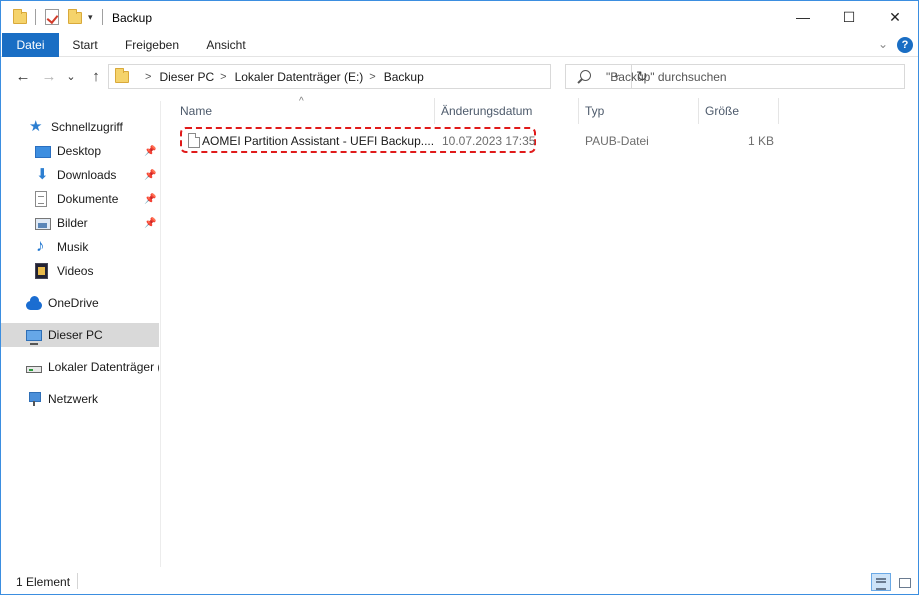  Describe the element at coordinates (895, 17) in the screenshot. I see `close-button: ✕` at that location.